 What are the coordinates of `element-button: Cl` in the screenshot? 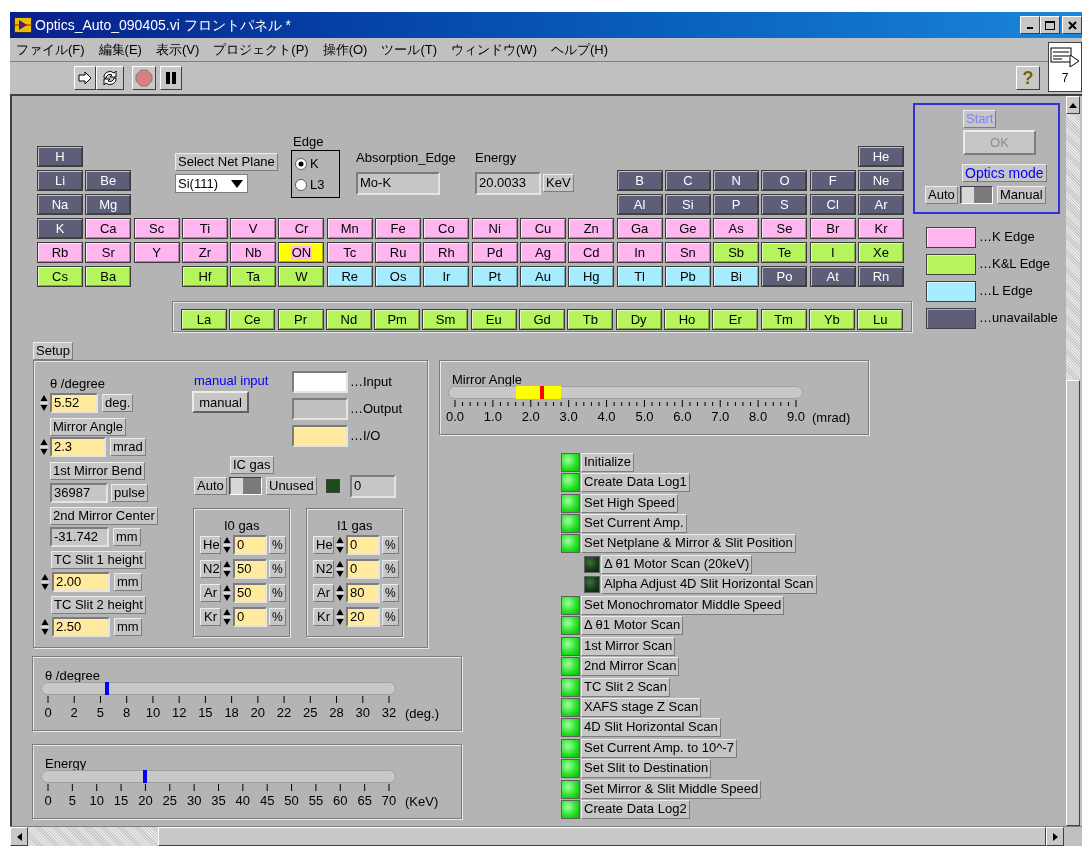 It's located at (832, 204).